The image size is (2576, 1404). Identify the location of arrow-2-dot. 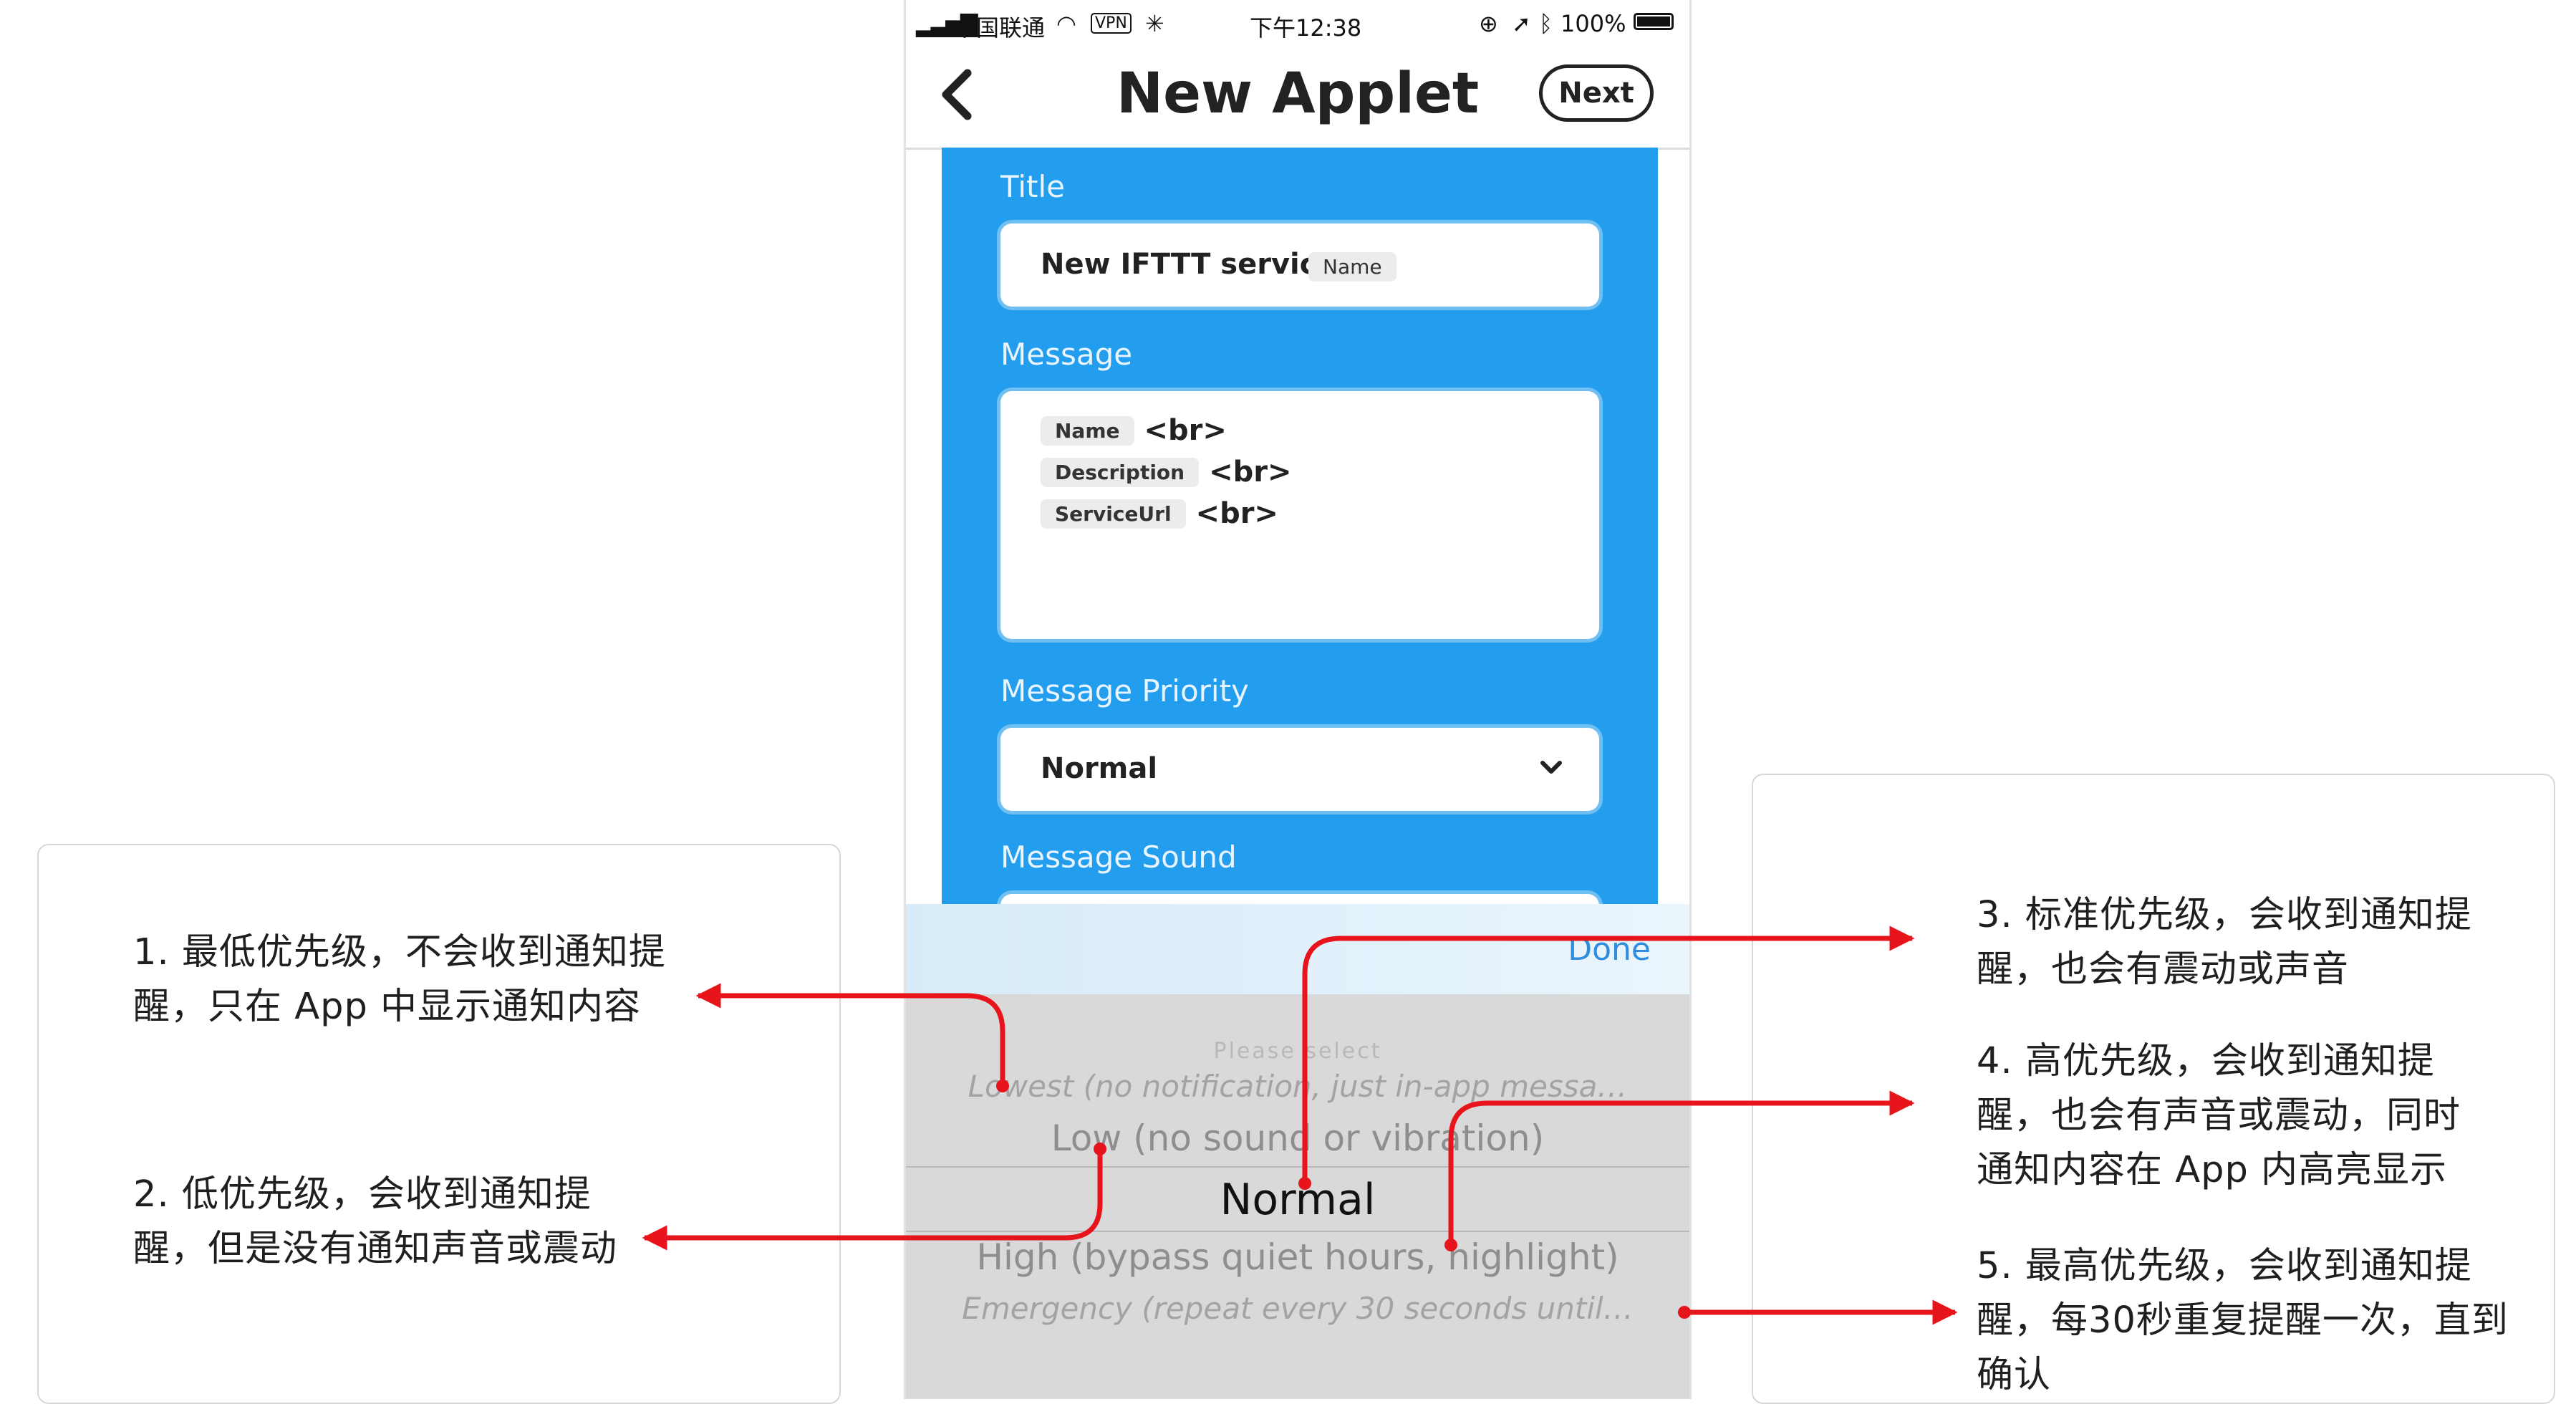
(1100, 1149).